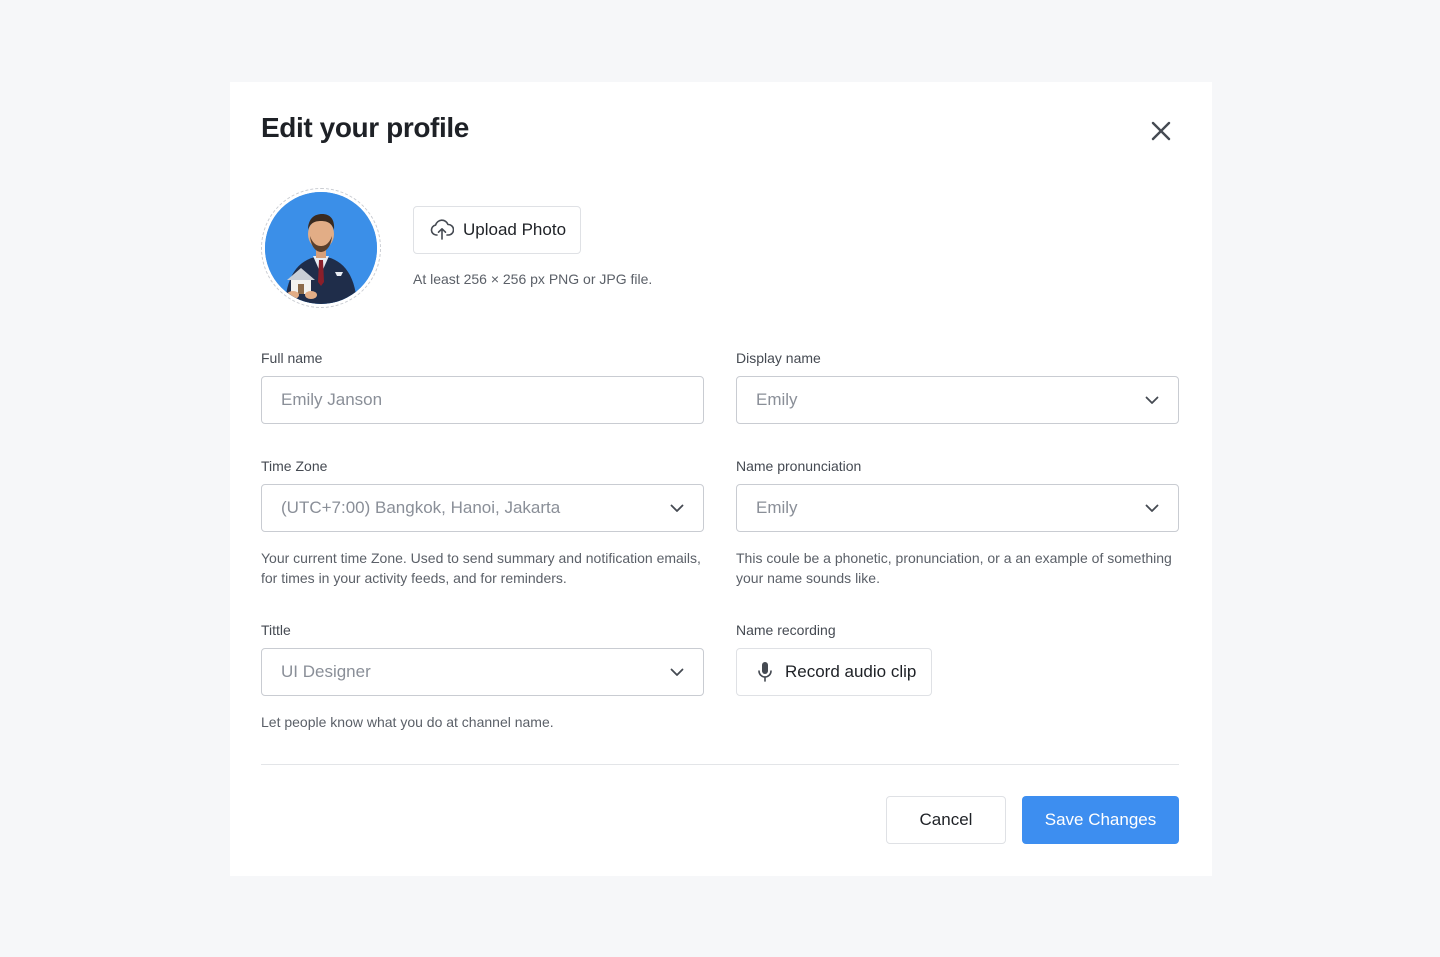 The width and height of the screenshot is (1440, 957). Describe the element at coordinates (515, 229) in the screenshot. I see `upload-photo-label: Upload Photo` at that location.